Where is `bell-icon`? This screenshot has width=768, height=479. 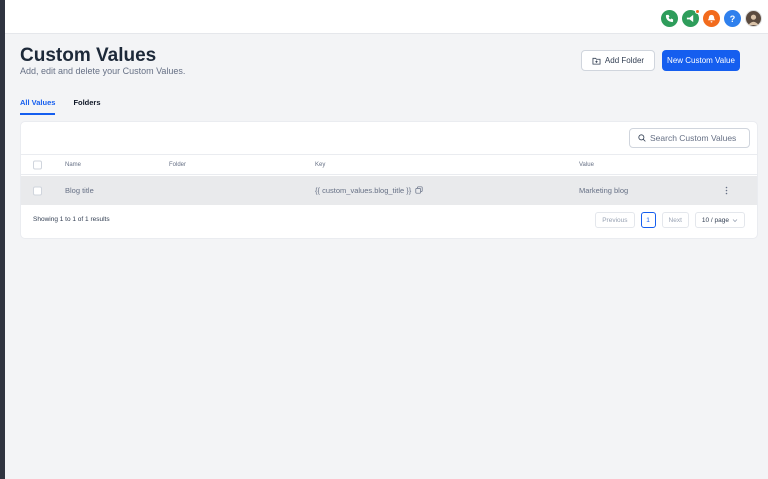 bell-icon is located at coordinates (711, 18).